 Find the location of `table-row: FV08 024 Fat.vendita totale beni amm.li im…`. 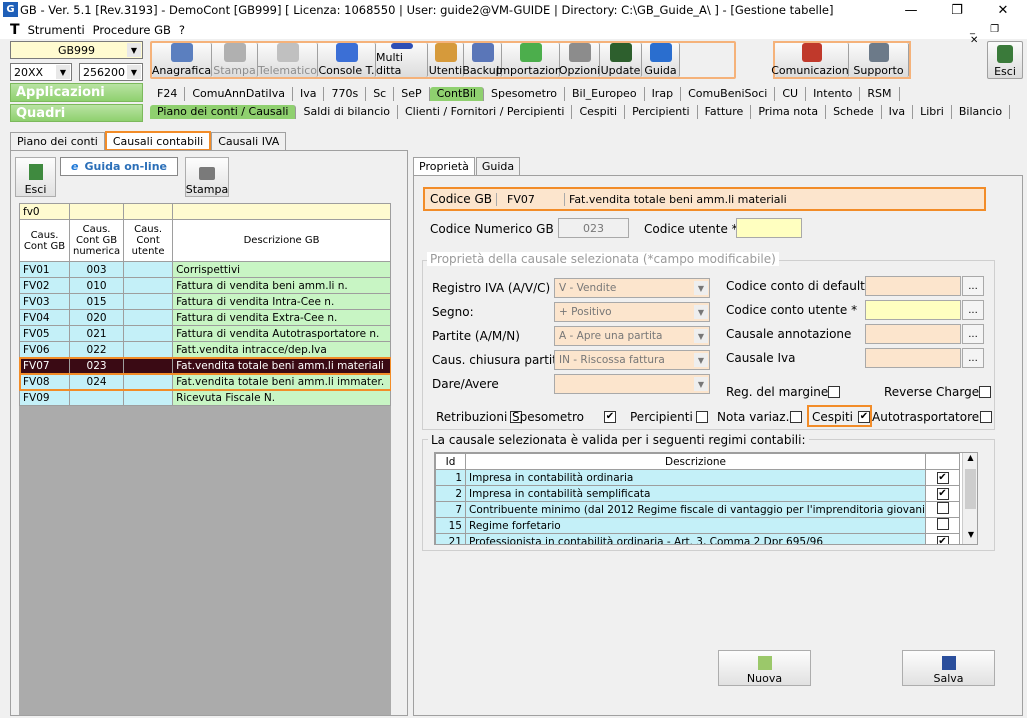

table-row: FV08 024 Fat.vendita totale beni amm.li im… is located at coordinates (205, 381).